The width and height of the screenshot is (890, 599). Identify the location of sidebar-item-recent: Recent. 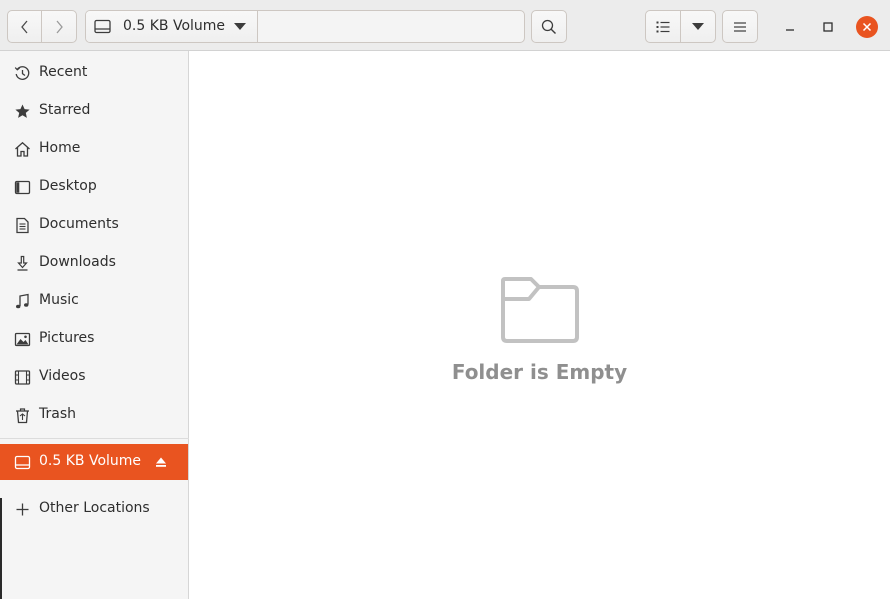
(94, 73).